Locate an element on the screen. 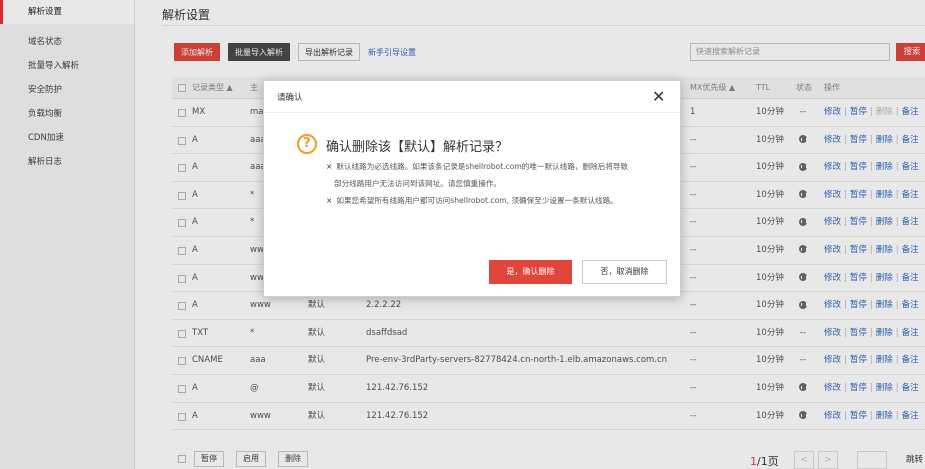  close-icon: ✕ is located at coordinates (658, 96).